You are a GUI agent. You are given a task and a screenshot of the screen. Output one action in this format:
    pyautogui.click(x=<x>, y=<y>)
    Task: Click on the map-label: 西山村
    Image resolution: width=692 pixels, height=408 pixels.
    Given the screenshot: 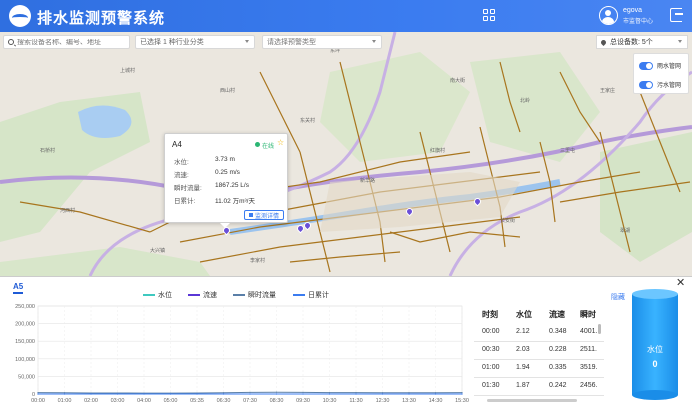 What is the action you would take?
    pyautogui.click(x=227, y=90)
    